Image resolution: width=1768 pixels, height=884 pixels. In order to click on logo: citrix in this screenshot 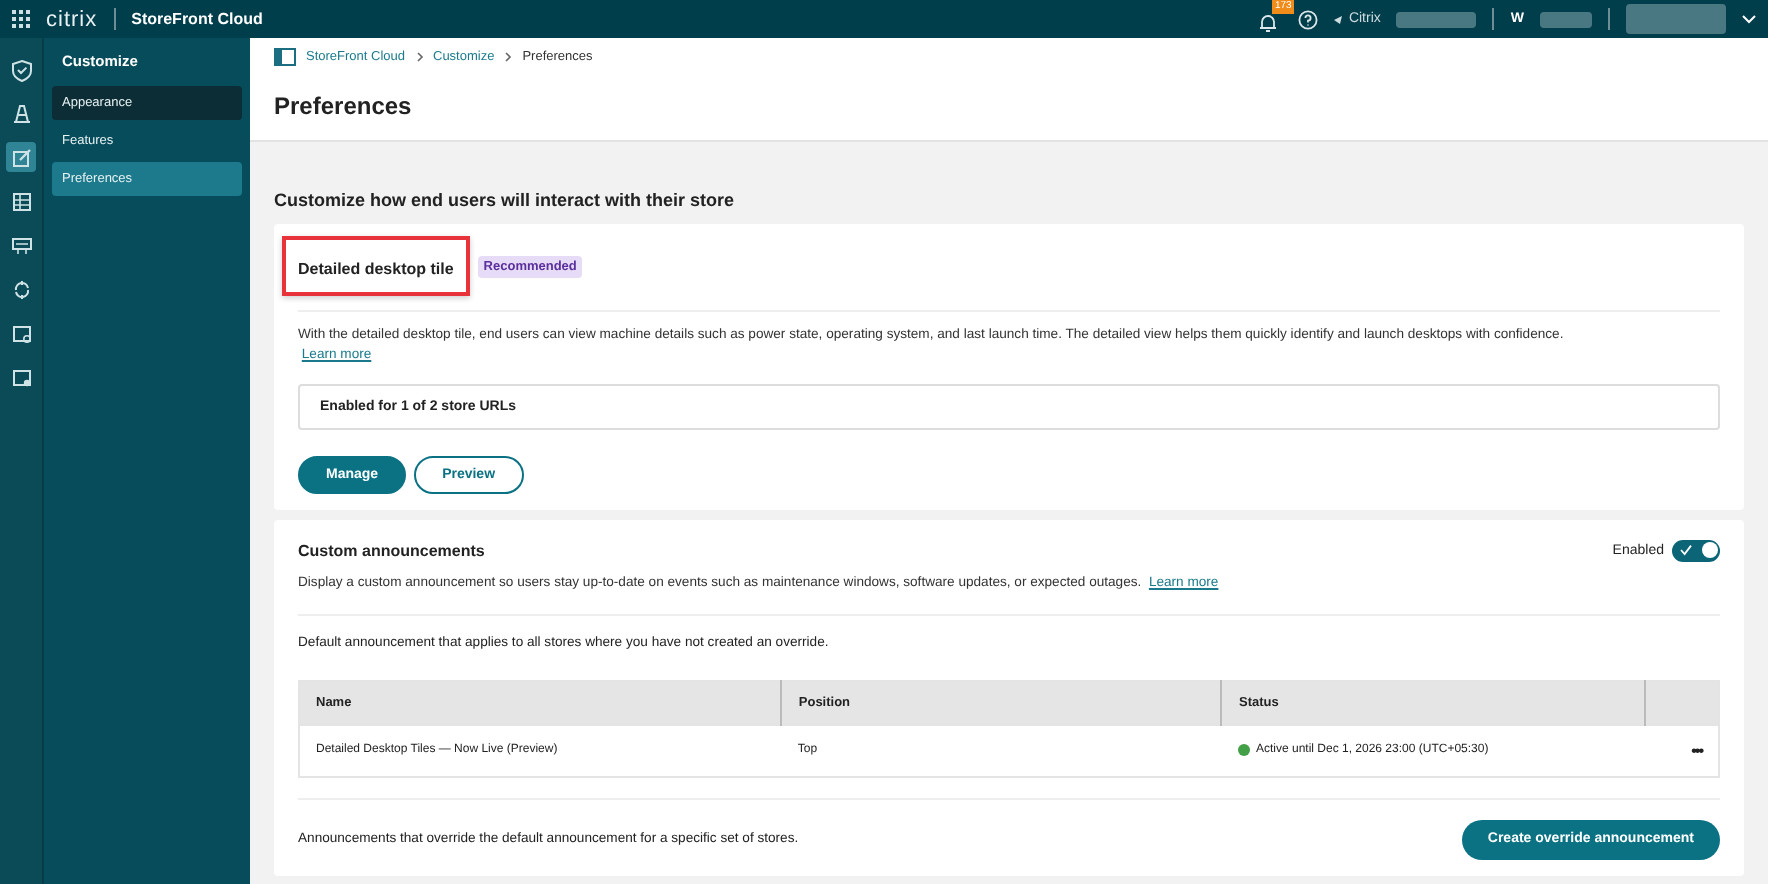, I will do `click(72, 19)`.